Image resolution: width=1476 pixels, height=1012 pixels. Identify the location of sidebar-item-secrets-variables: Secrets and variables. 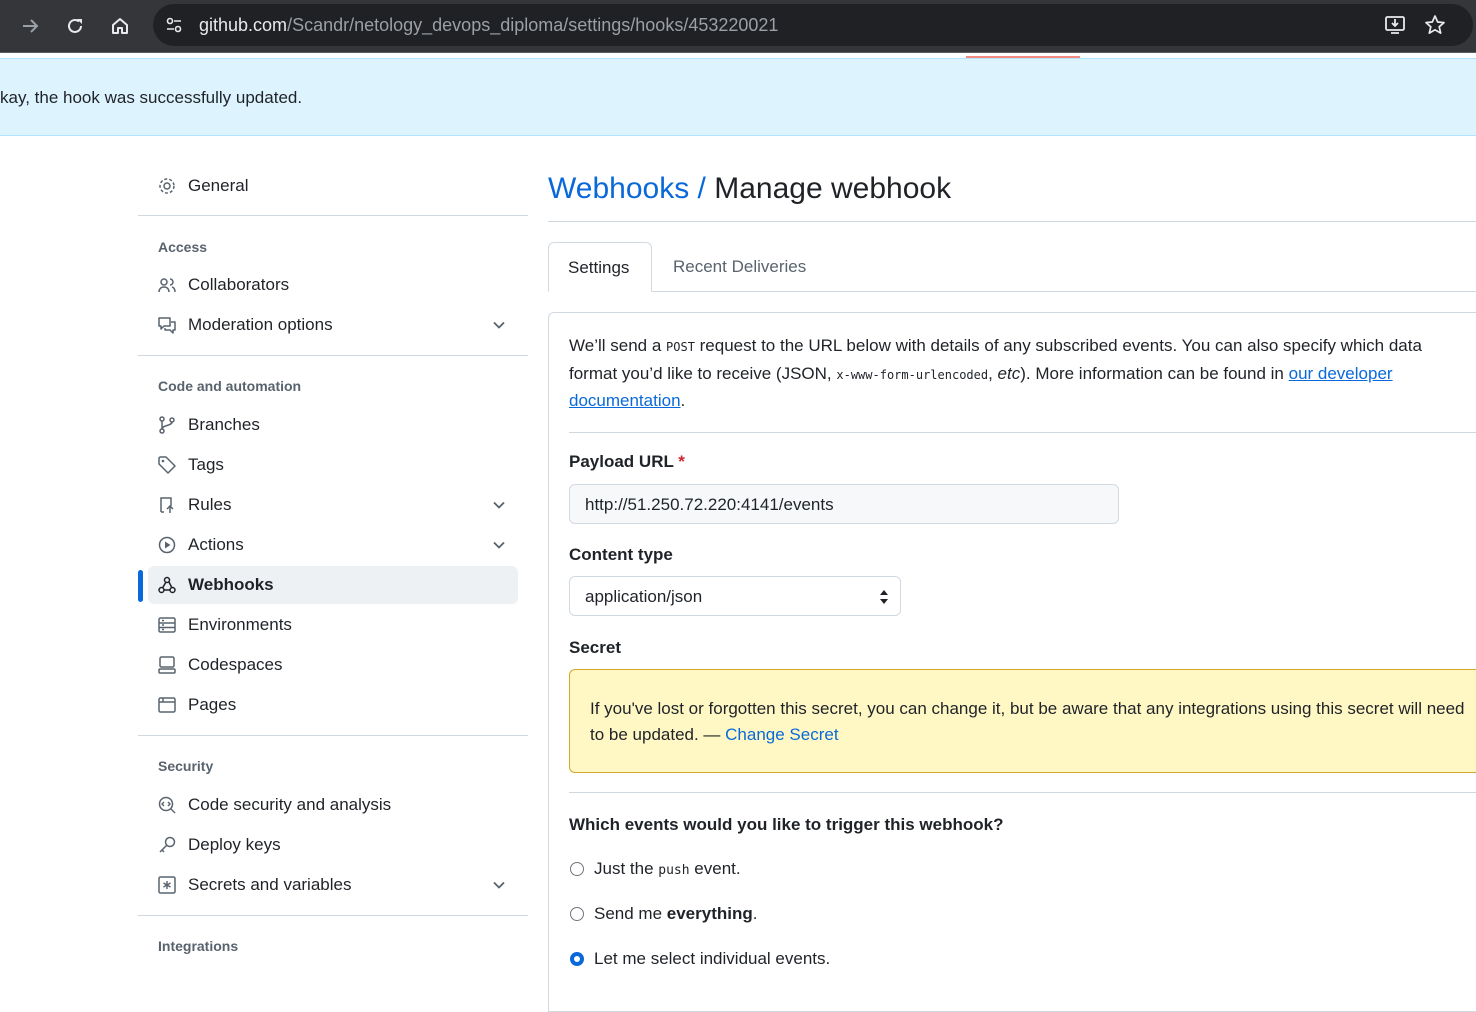
(333, 885).